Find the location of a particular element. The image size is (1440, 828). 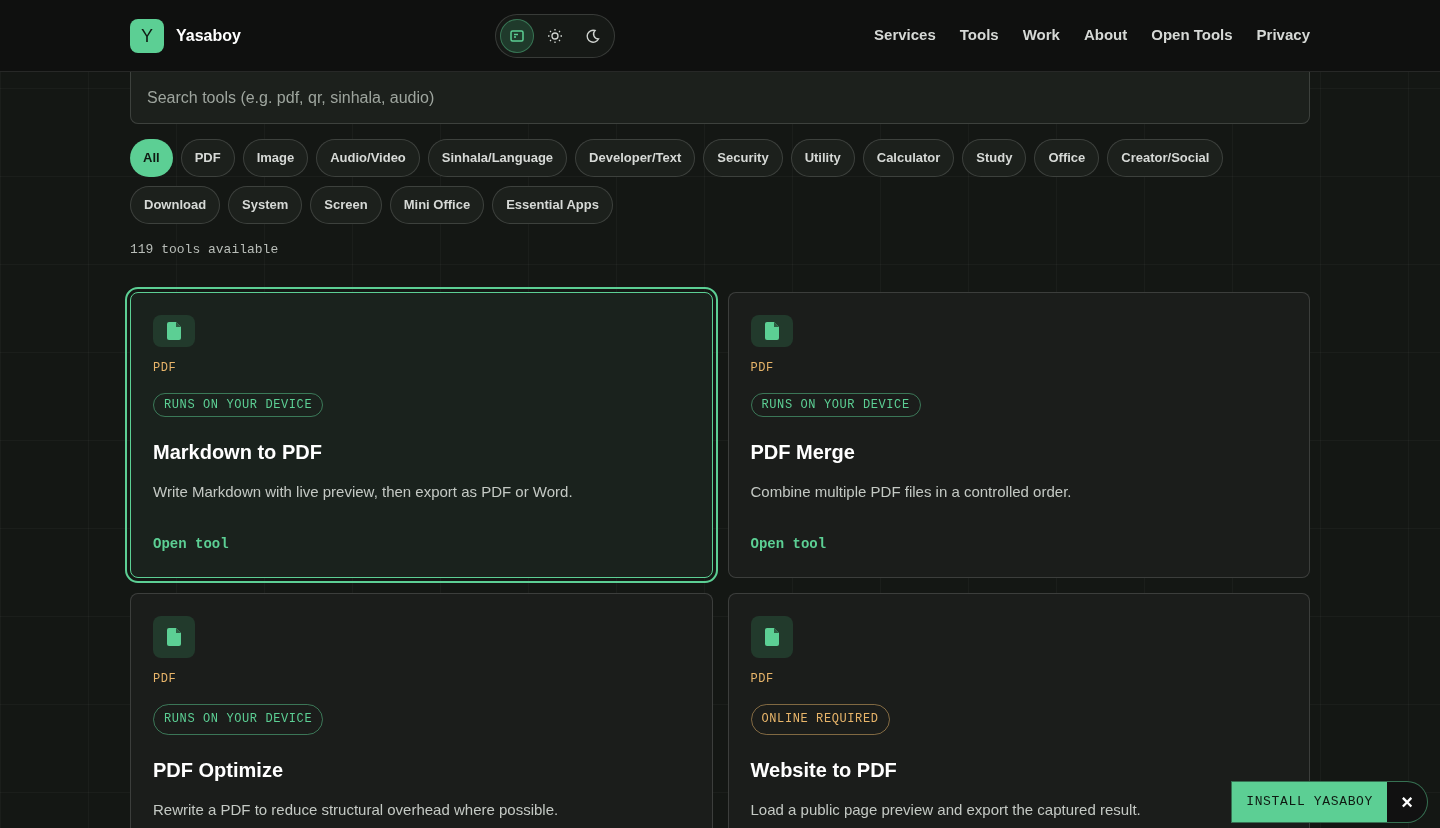

filter-chip: System is located at coordinates (265, 205).